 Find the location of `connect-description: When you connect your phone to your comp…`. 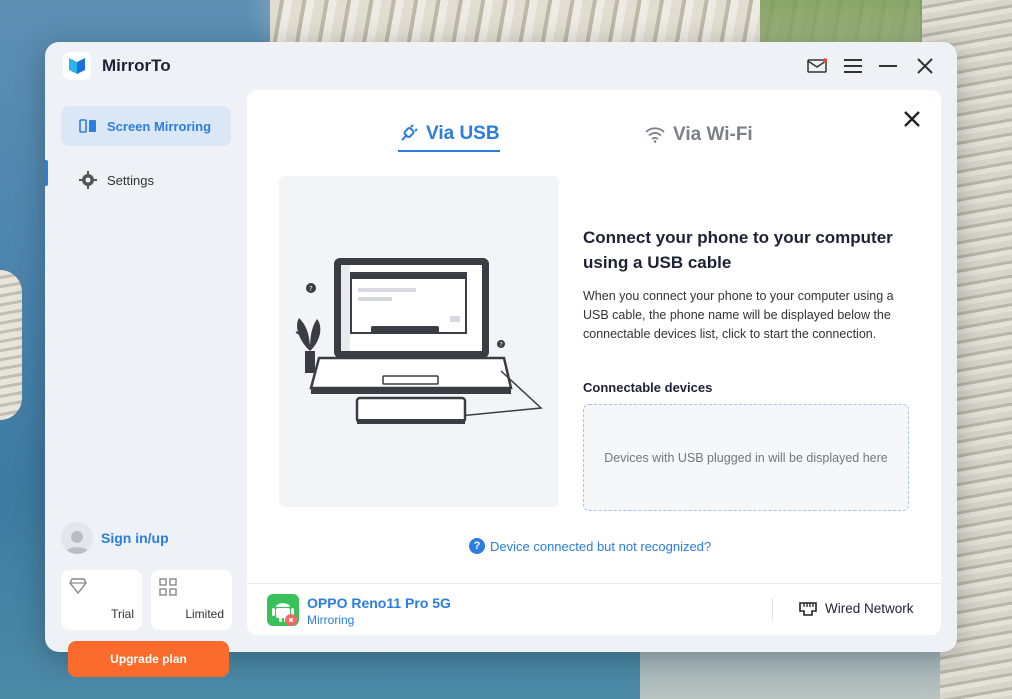

connect-description: When you connect your phone to your comp… is located at coordinates (738, 315).